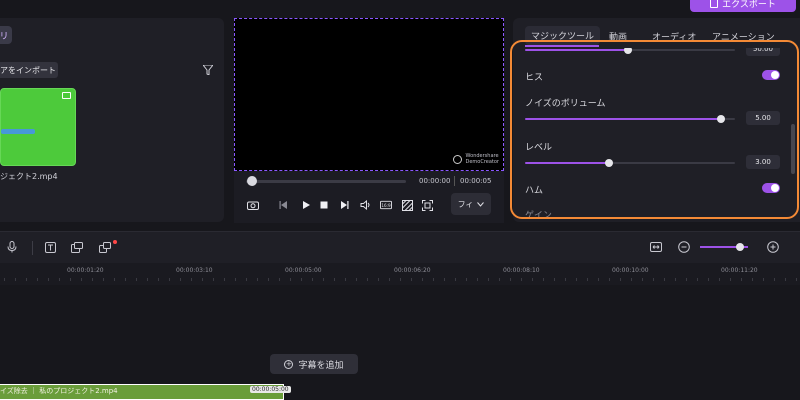 Image resolution: width=800 pixels, height=400 pixels. What do you see at coordinates (630, 270) in the screenshot?
I see `ruler-label: 00:00:10:00` at bounding box center [630, 270].